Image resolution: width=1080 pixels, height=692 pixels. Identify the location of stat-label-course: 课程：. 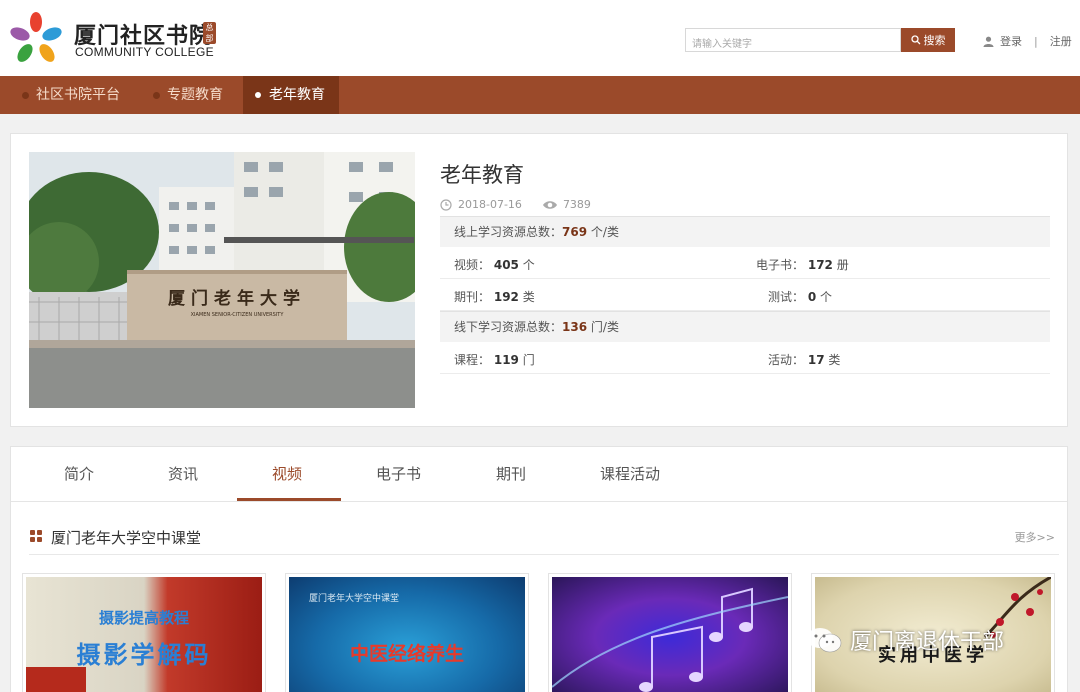
(472, 360).